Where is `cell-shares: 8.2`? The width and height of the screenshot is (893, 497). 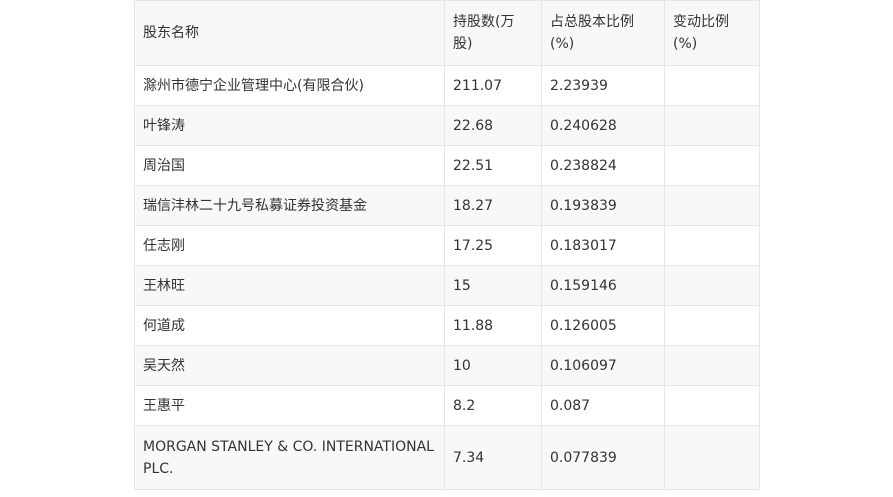
cell-shares: 8.2 is located at coordinates (493, 405).